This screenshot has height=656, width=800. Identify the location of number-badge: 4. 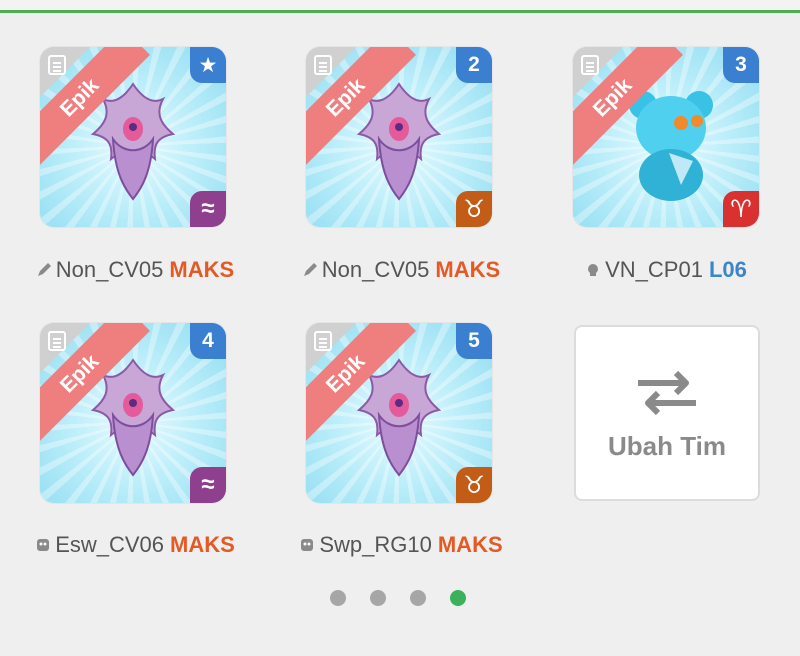
(208, 341).